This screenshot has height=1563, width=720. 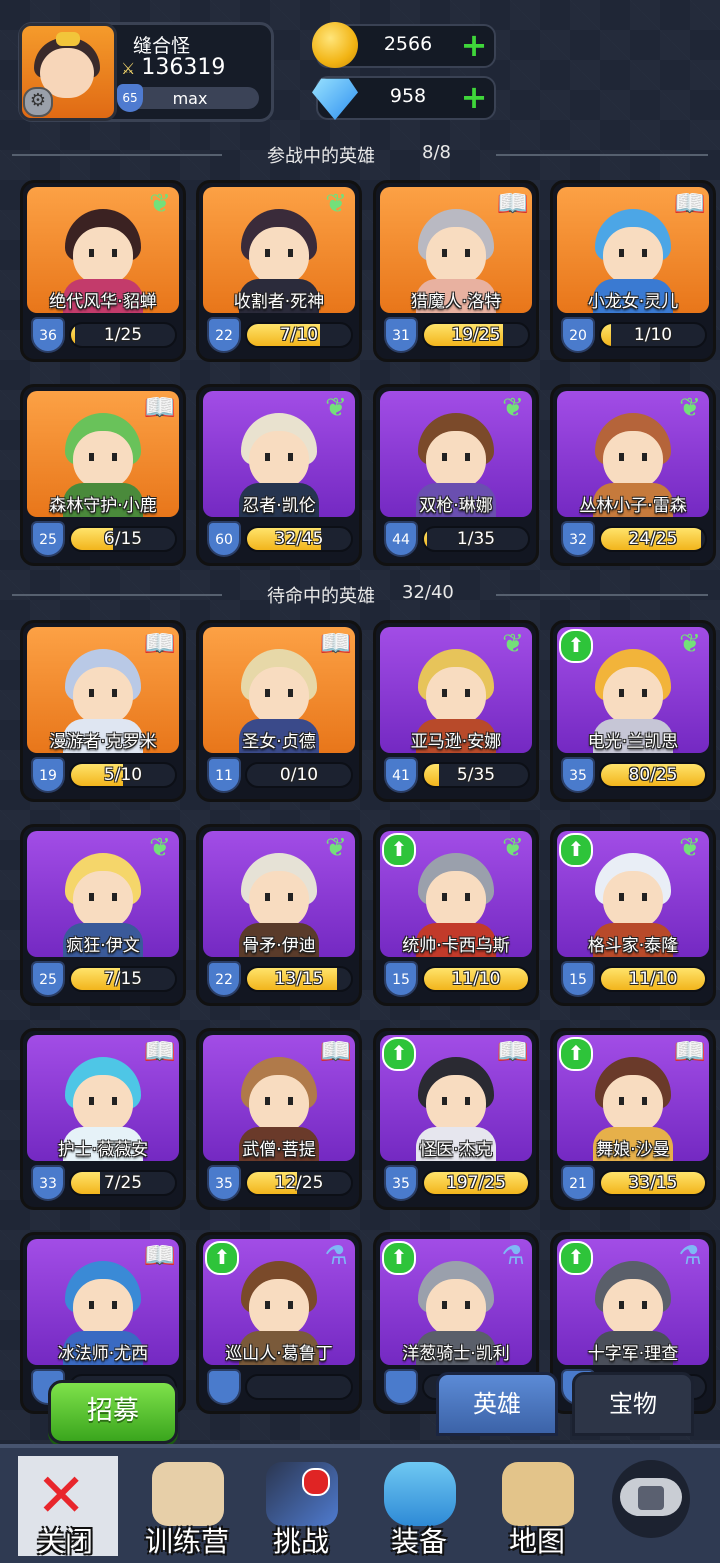 What do you see at coordinates (188, 98) in the screenshot?
I see `player-level-bar: max 65` at bounding box center [188, 98].